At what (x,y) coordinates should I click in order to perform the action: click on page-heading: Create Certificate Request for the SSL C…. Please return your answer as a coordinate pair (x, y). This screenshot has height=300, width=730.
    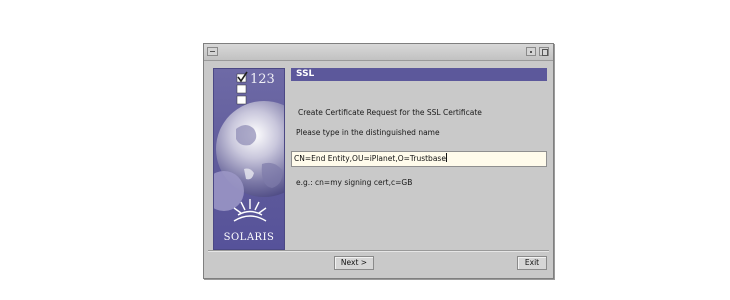
    Looking at the image, I should click on (390, 112).